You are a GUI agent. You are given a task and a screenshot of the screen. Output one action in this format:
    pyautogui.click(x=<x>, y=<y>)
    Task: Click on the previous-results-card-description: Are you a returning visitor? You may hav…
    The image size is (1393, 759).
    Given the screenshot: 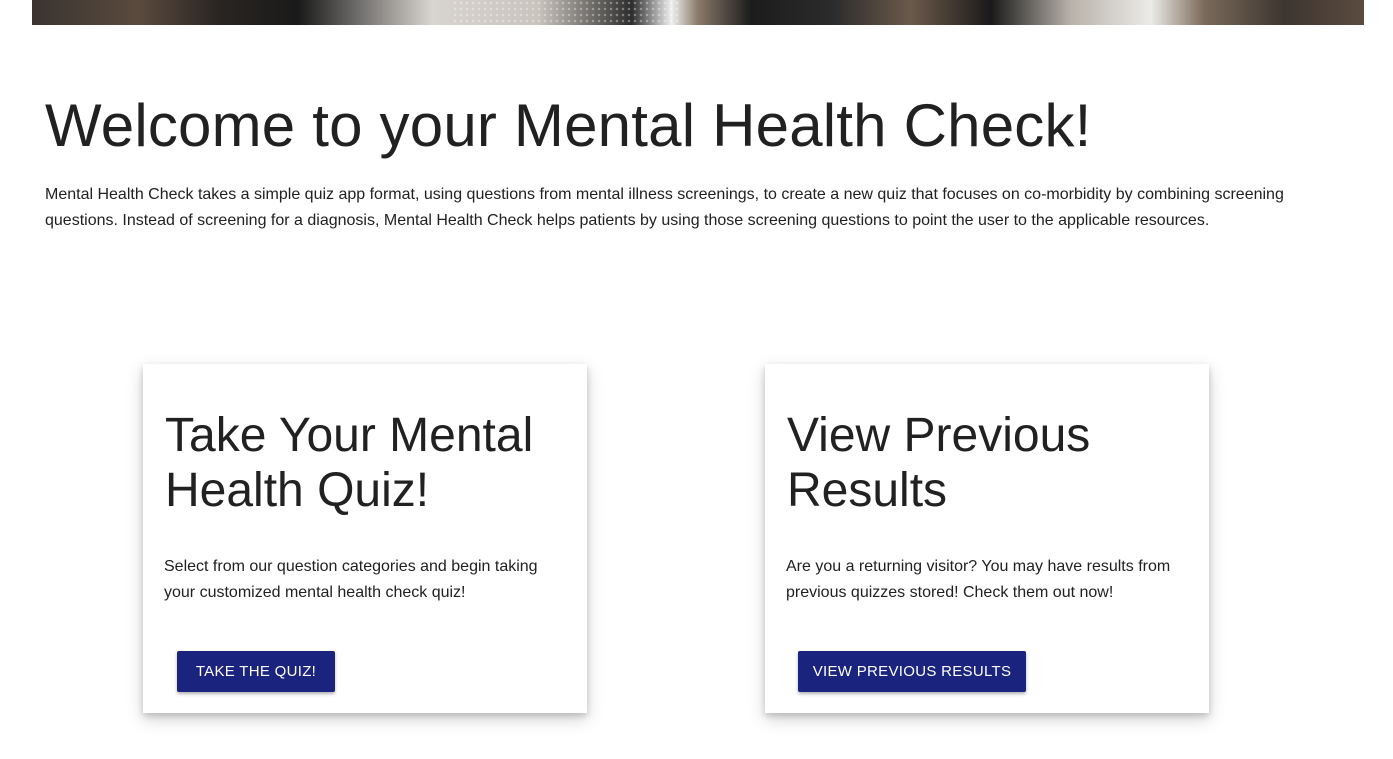 What is the action you would take?
    pyautogui.click(x=978, y=579)
    